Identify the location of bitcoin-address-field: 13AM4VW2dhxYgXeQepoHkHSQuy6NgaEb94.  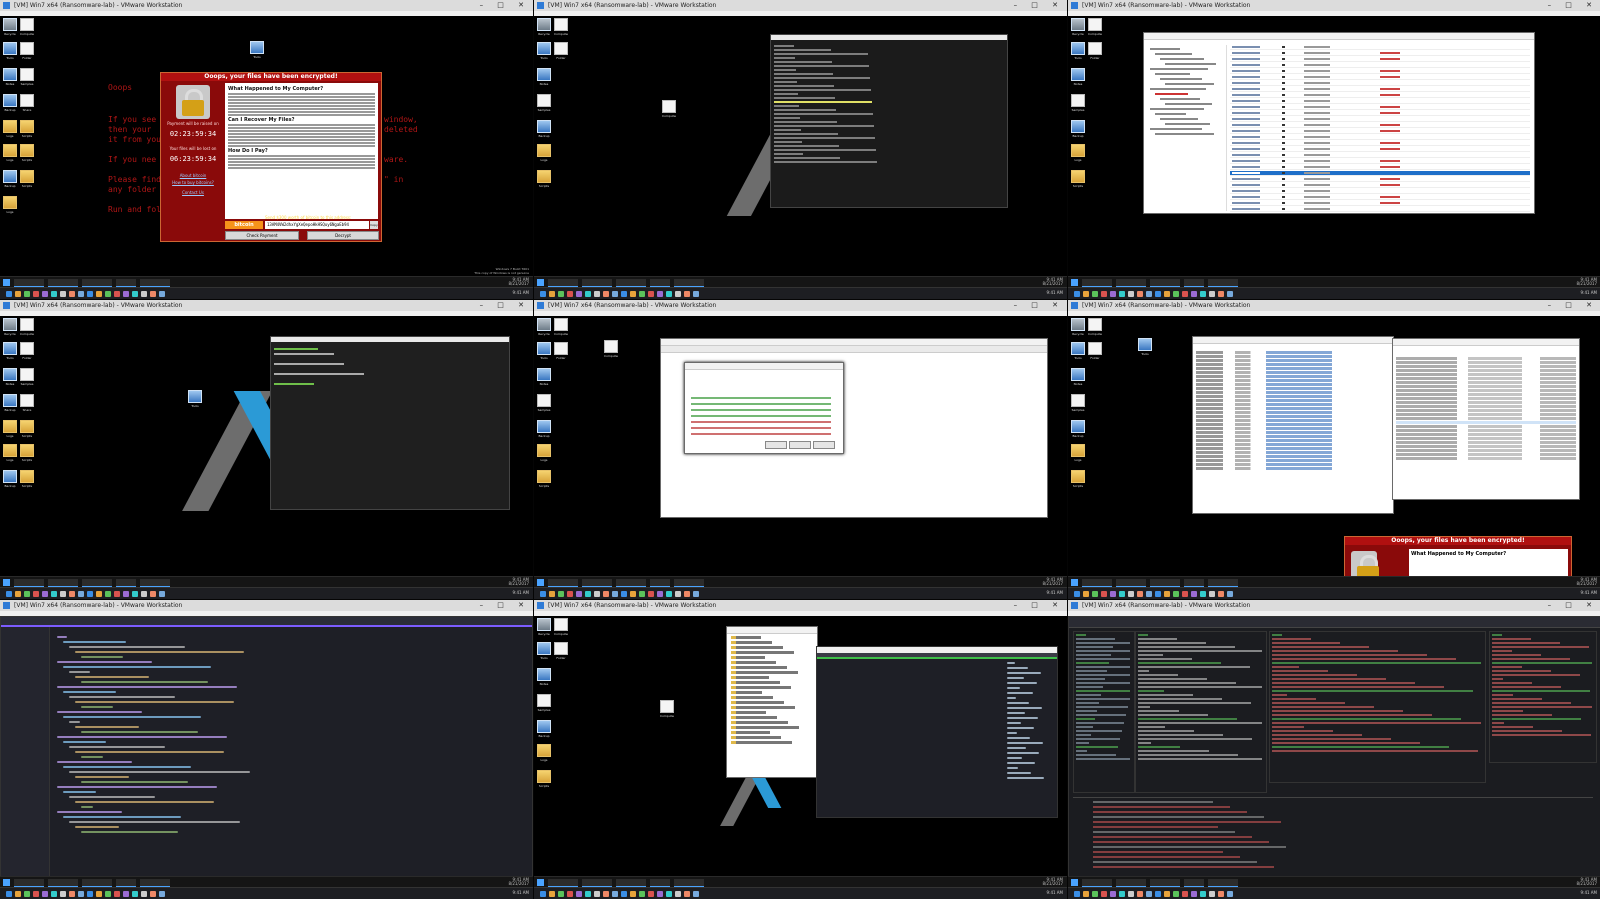
(317, 225).